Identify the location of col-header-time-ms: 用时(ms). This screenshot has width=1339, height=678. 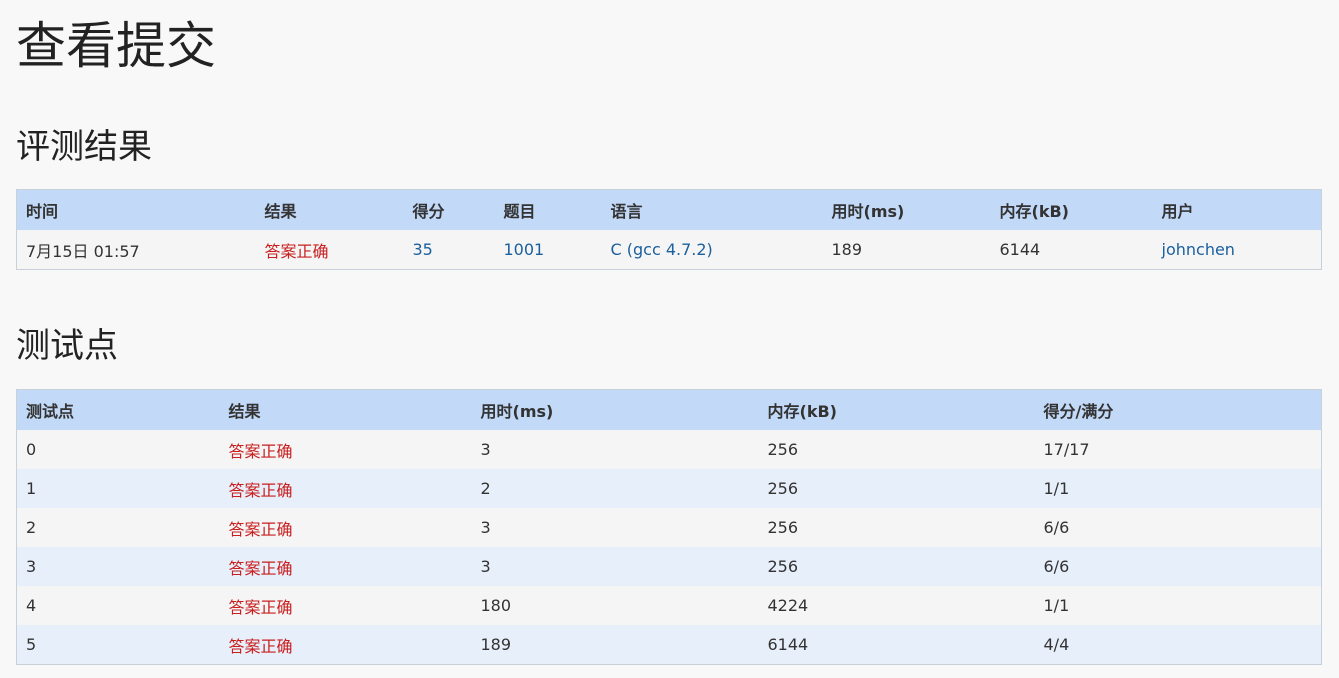
(906, 209).